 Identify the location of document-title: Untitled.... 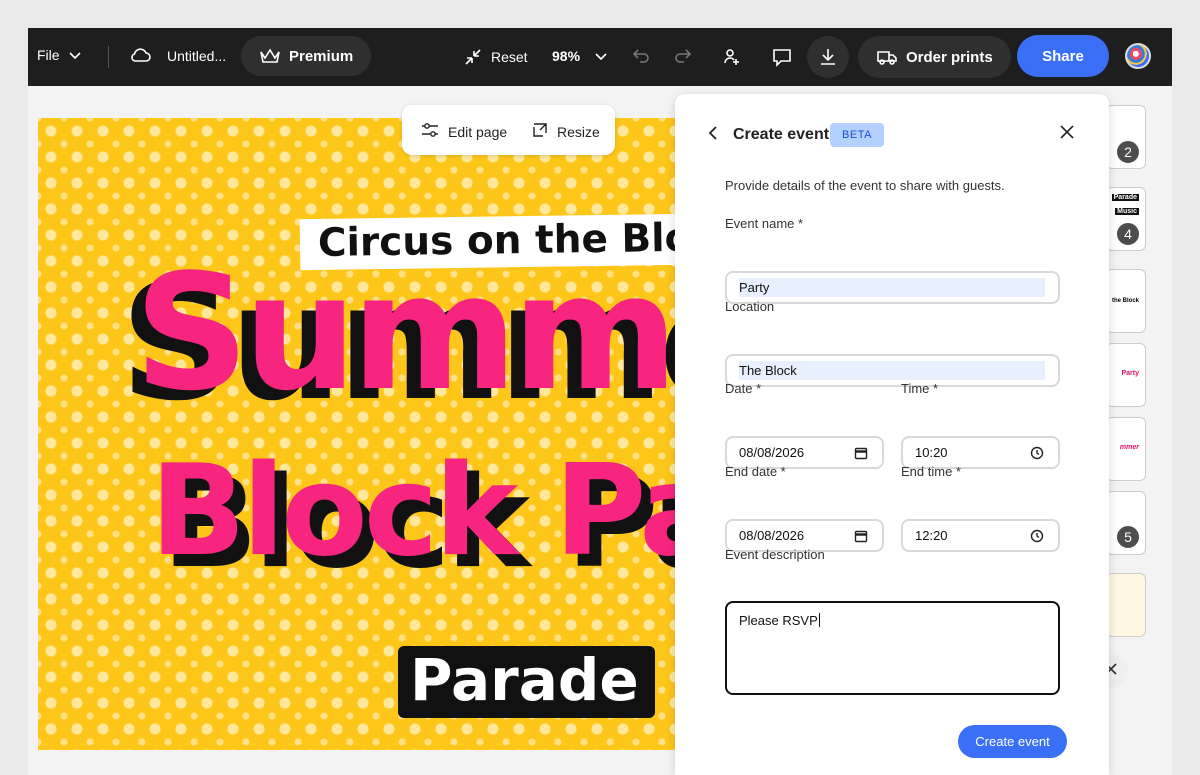
(196, 56).